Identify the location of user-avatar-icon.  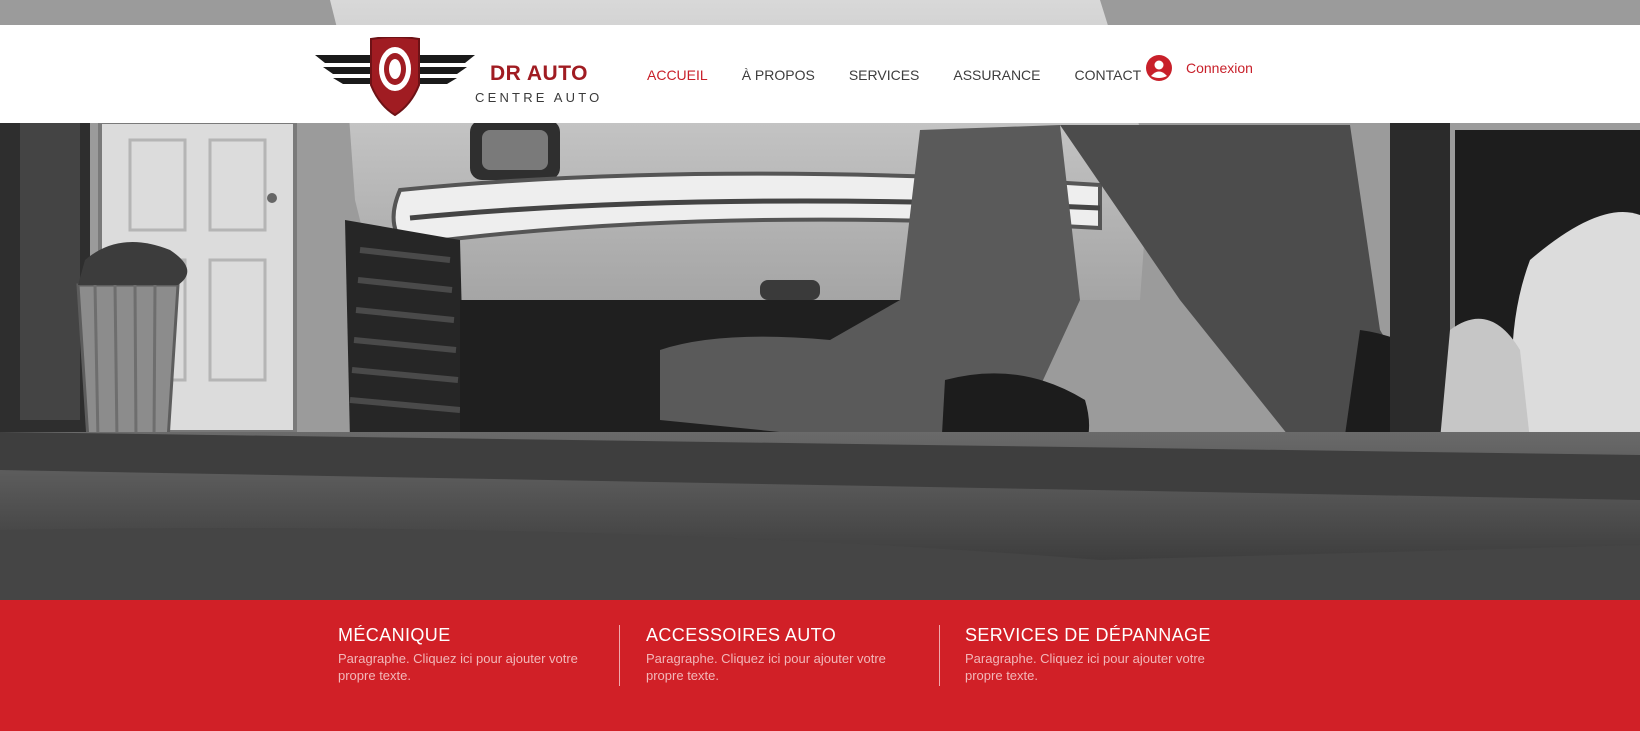
(1159, 68).